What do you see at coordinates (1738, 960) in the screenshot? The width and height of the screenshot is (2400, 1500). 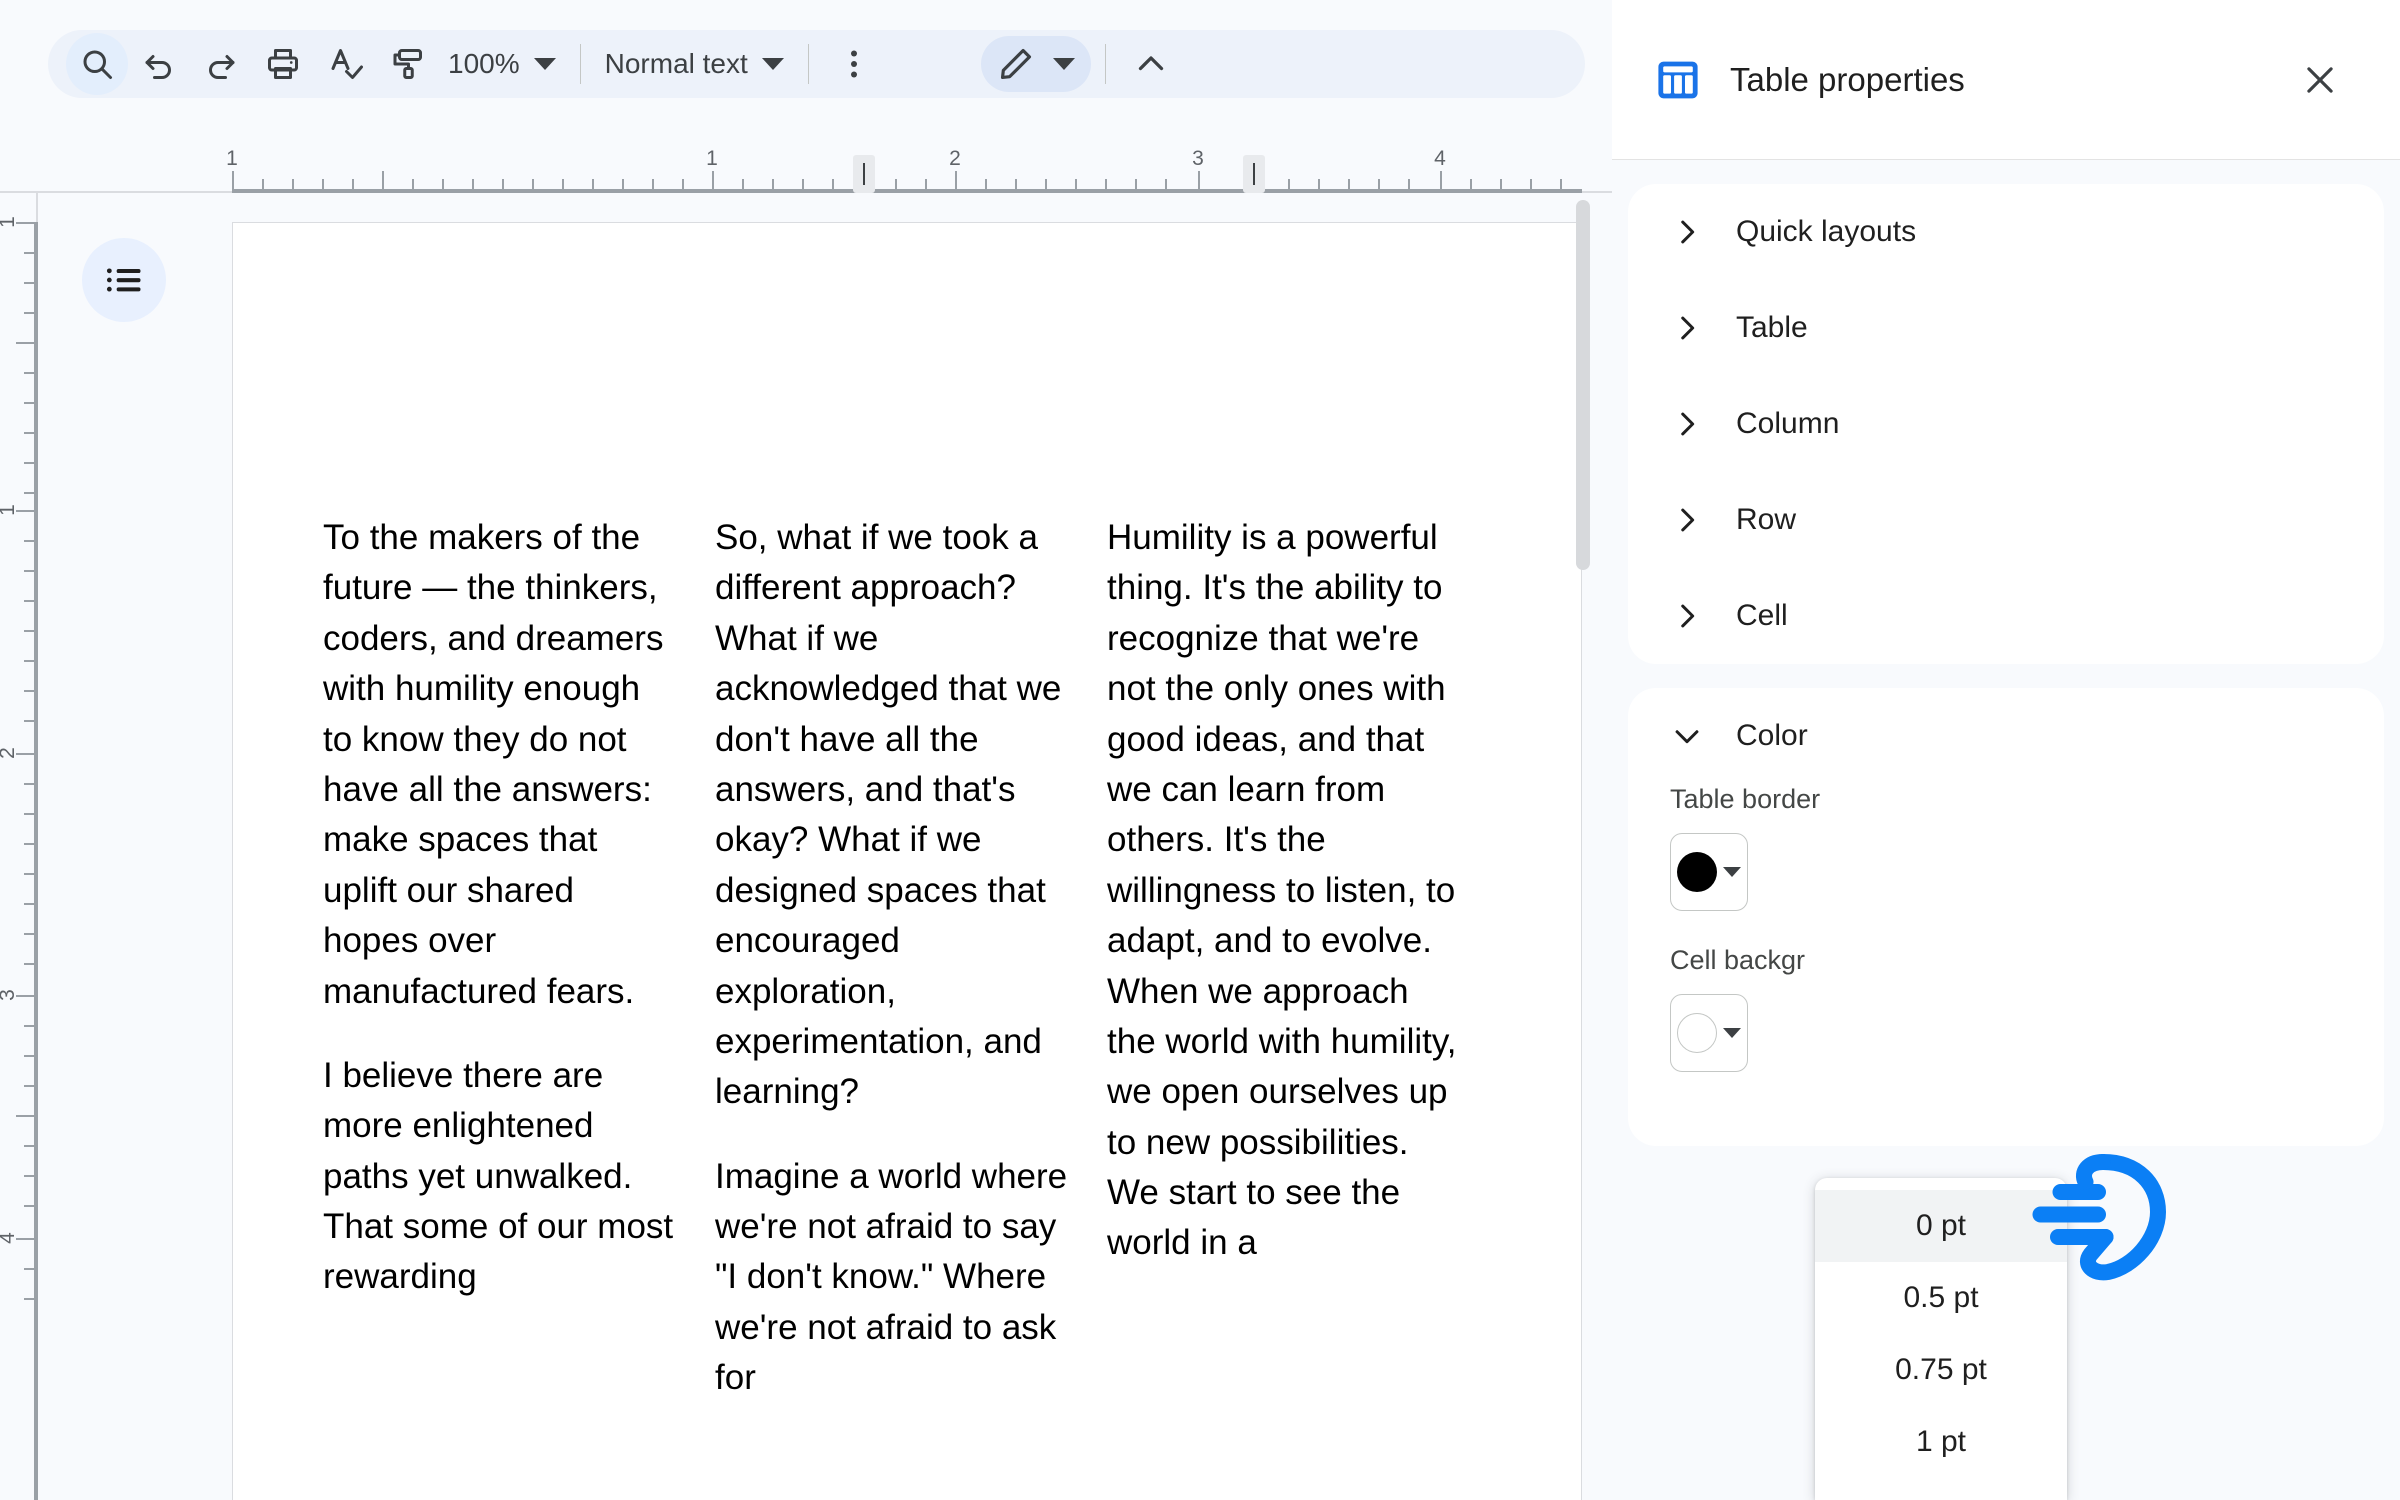 I see `cell-background-label: Cell backgr` at bounding box center [1738, 960].